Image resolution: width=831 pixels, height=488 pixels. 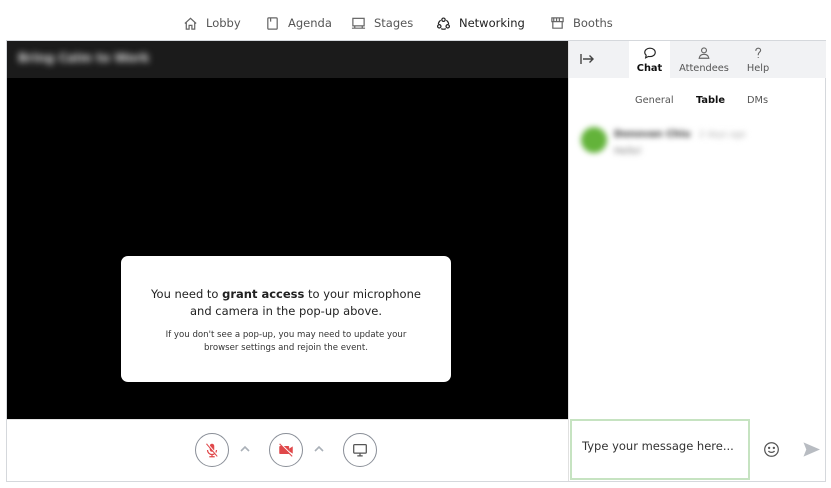 I want to click on attendees-icon, so click(x=704, y=52).